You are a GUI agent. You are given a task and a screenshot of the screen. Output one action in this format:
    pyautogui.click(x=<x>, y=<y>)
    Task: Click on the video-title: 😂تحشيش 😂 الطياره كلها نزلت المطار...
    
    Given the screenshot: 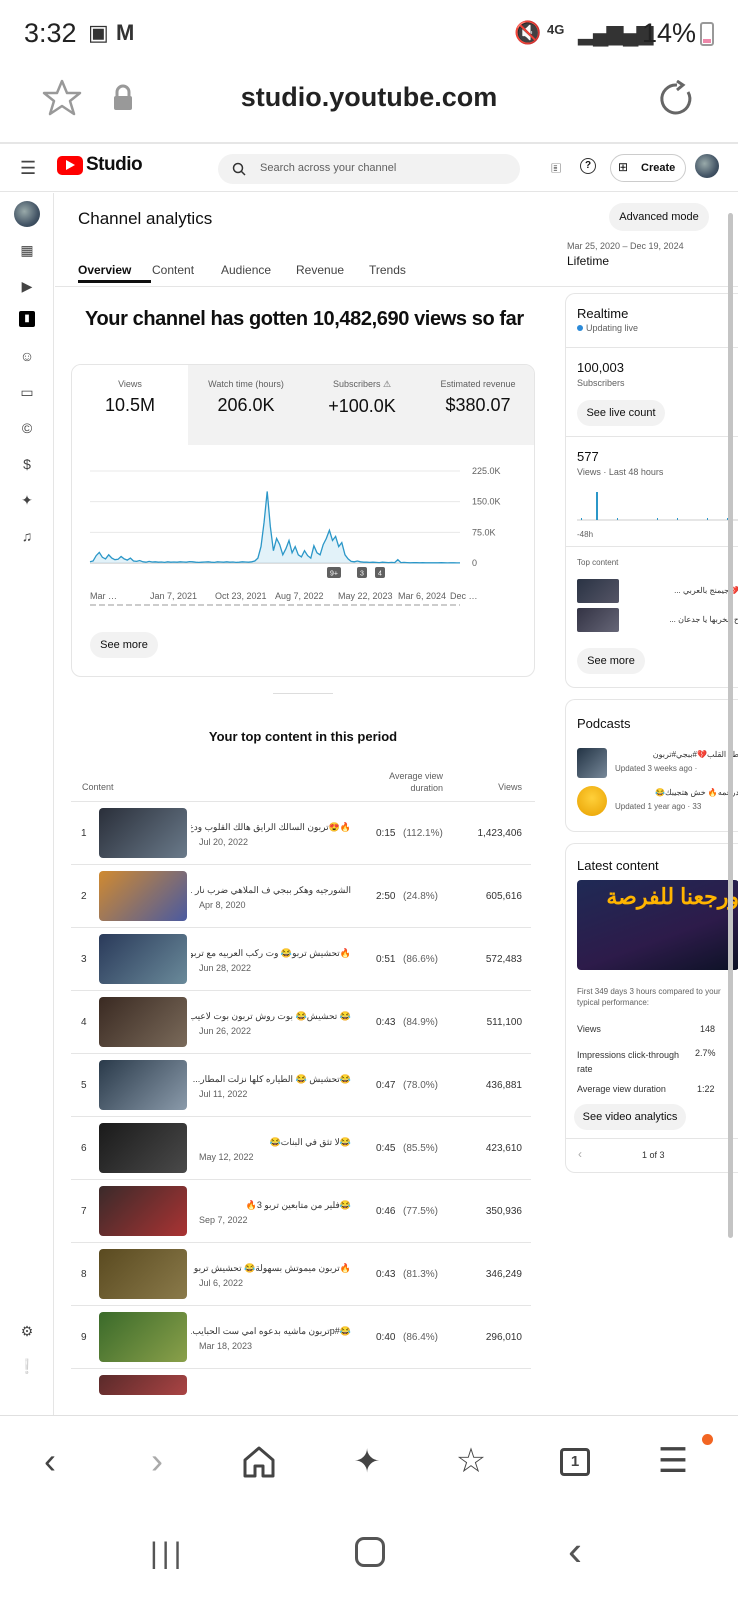 What is the action you would take?
    pyautogui.click(x=271, y=1079)
    